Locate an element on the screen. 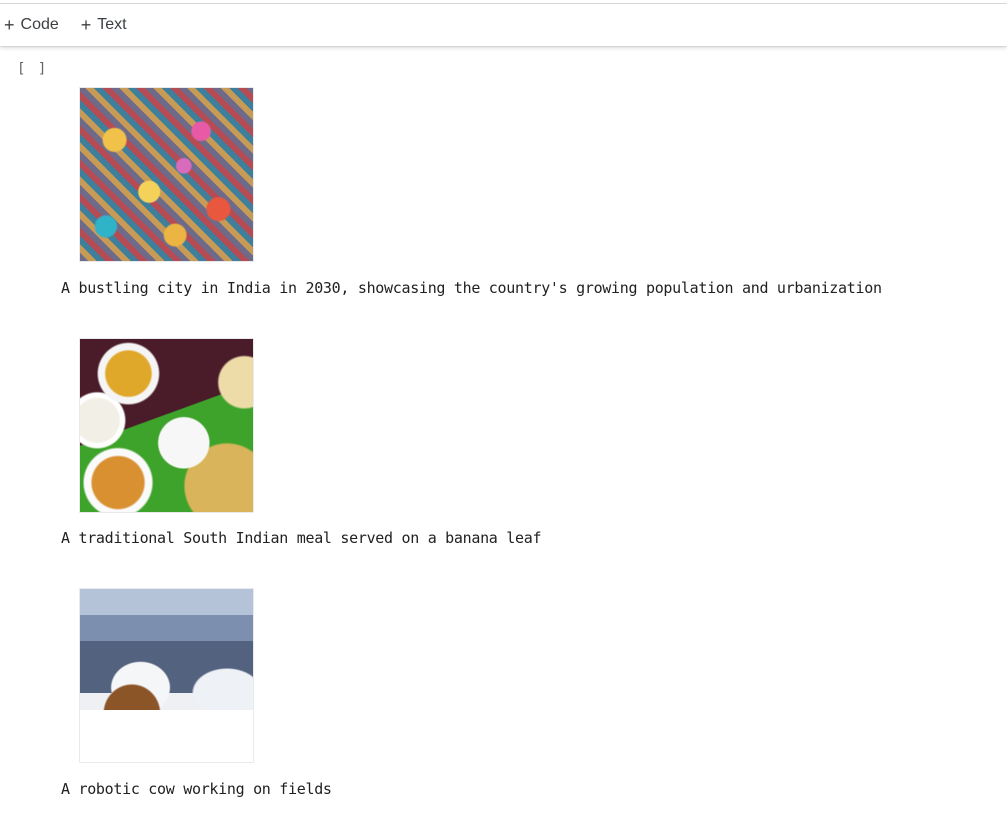 Image resolution: width=1007 pixels, height=822 pixels. notebook-toolbar: + Code + Text is located at coordinates (503, 25).